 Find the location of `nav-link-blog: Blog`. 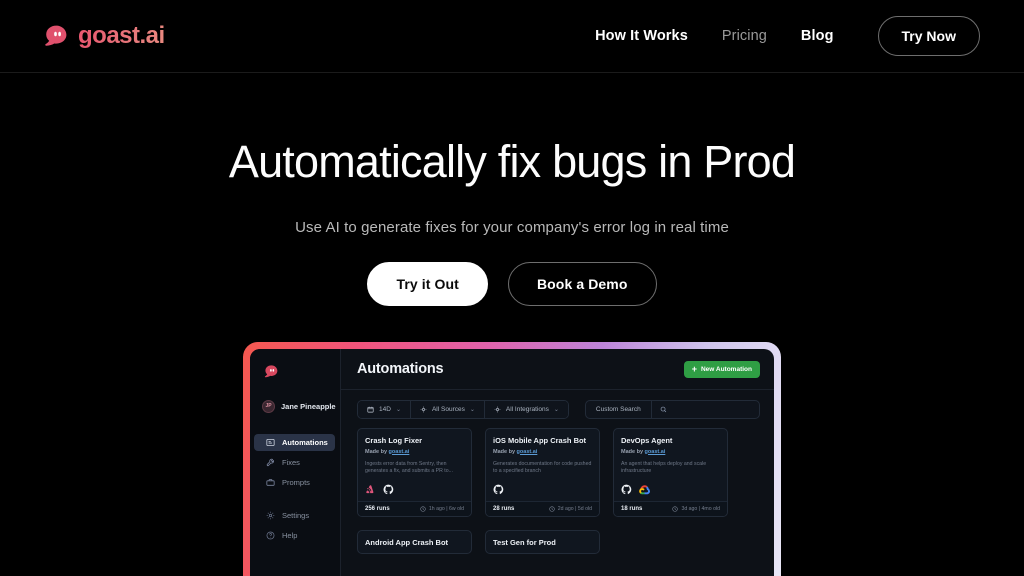

nav-link-blog: Blog is located at coordinates (817, 36).